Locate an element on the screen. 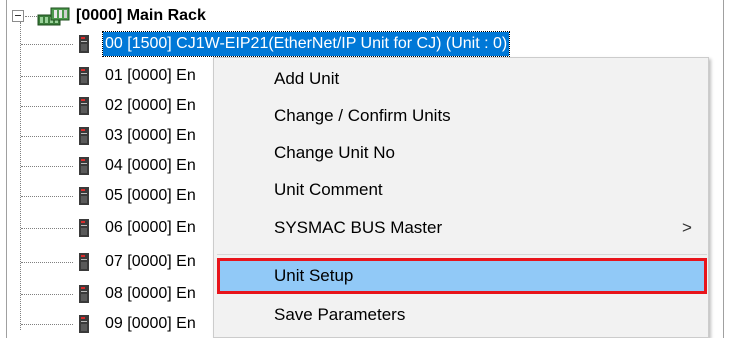 This screenshot has height=338, width=733. menu-item-label: Save Parameters is located at coordinates (340, 314).